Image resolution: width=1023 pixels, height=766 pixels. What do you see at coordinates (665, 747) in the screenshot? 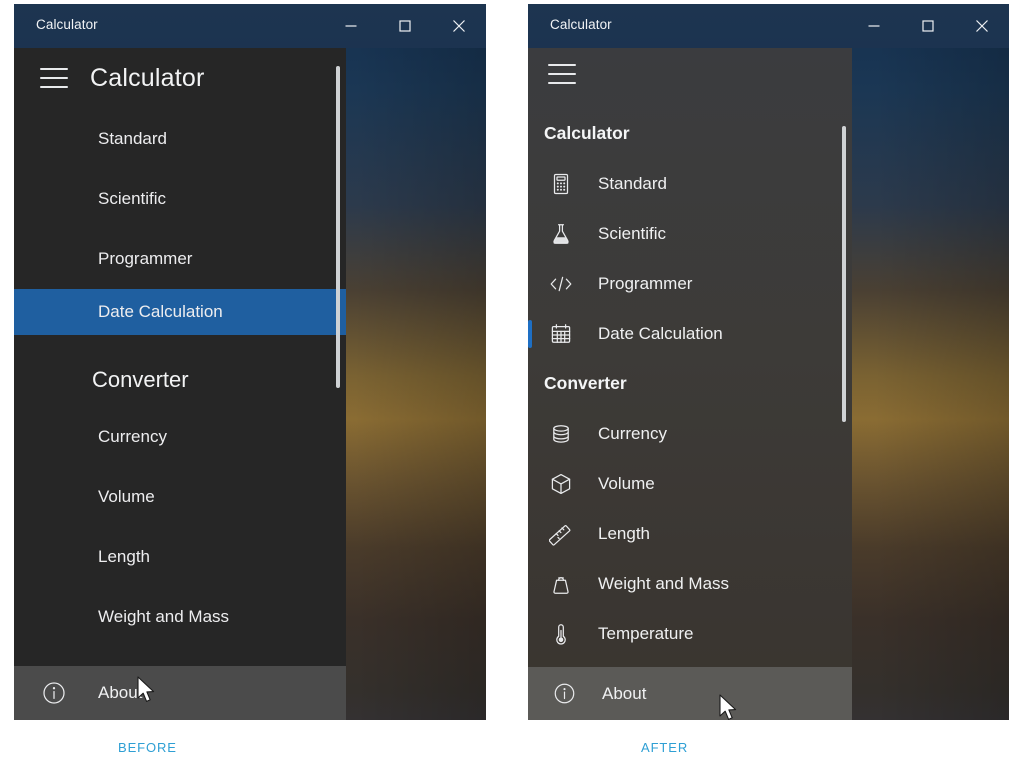
I see `caption-after: AFTER` at bounding box center [665, 747].